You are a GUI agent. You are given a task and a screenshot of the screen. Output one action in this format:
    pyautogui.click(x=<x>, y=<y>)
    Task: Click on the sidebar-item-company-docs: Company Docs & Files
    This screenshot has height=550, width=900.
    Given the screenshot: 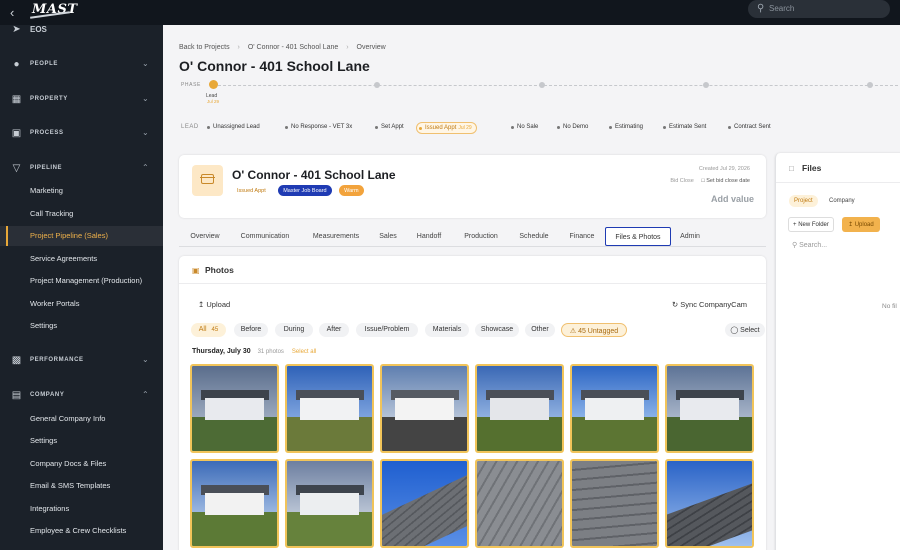 What is the action you would take?
    pyautogui.click(x=81, y=464)
    